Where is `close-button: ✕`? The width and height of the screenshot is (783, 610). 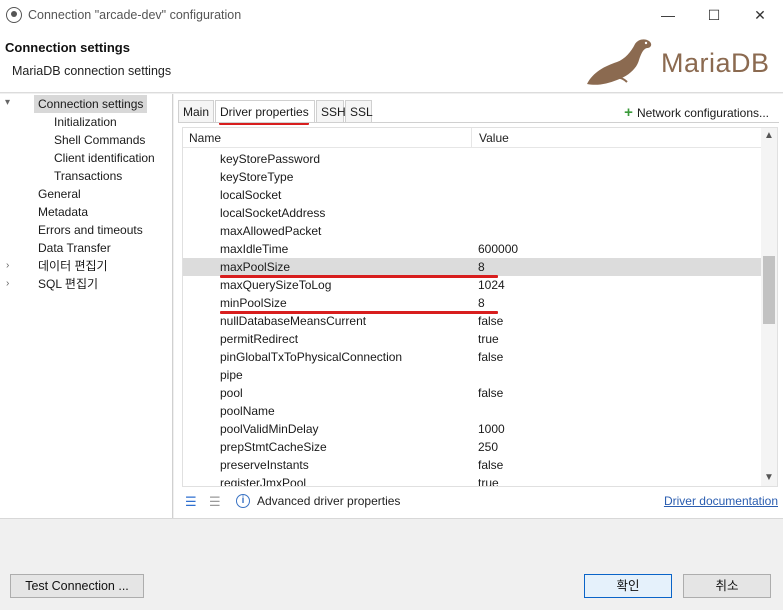 close-button: ✕ is located at coordinates (760, 15).